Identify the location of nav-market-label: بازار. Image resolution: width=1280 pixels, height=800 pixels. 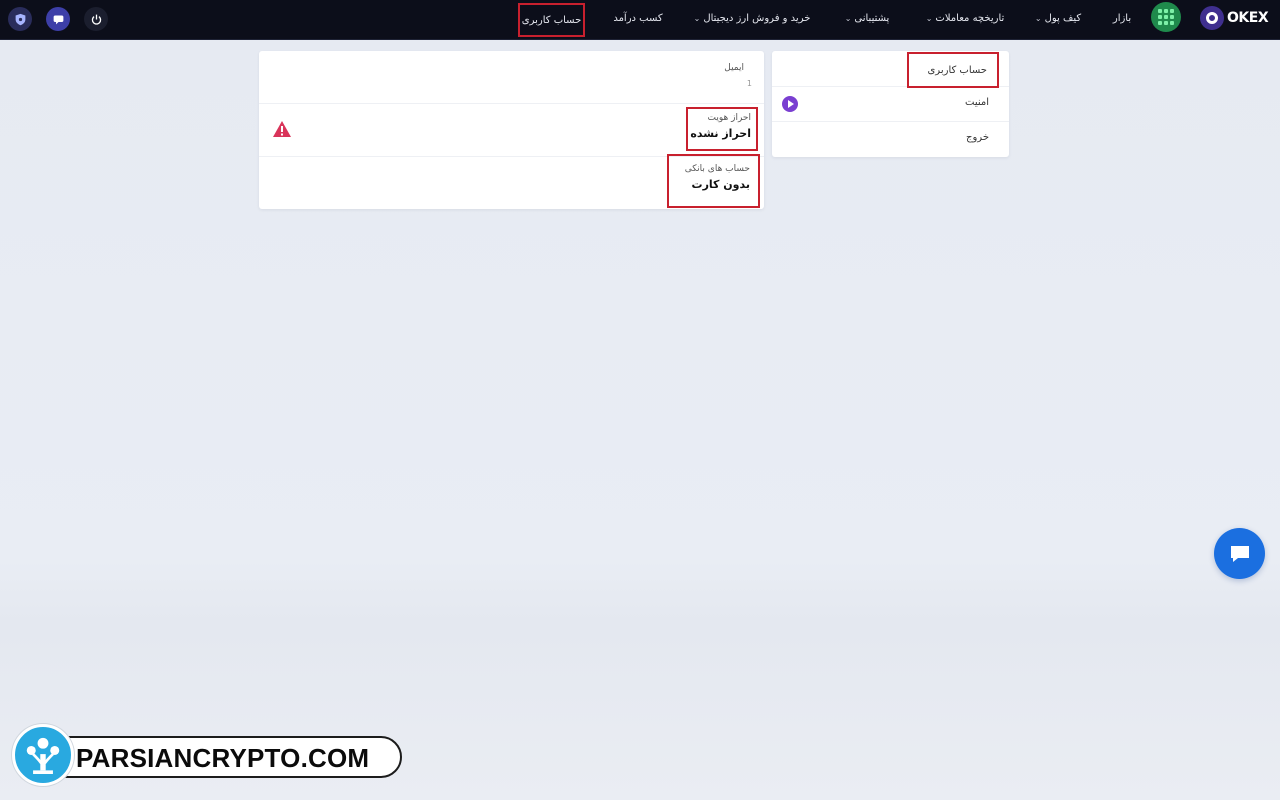
(1122, 18).